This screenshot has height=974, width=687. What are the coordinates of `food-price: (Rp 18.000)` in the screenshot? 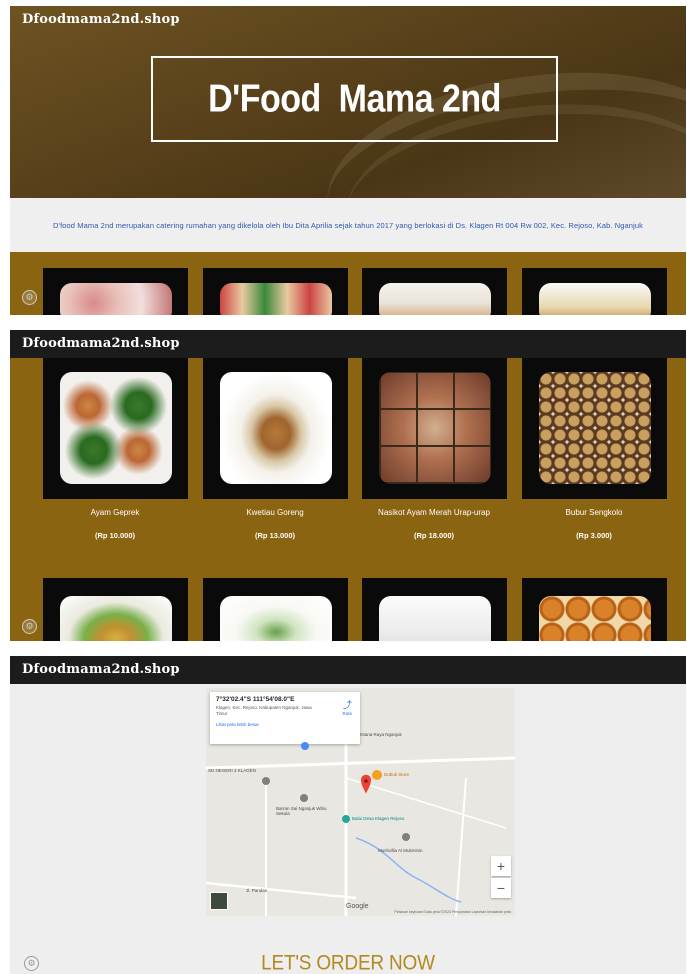 It's located at (434, 535).